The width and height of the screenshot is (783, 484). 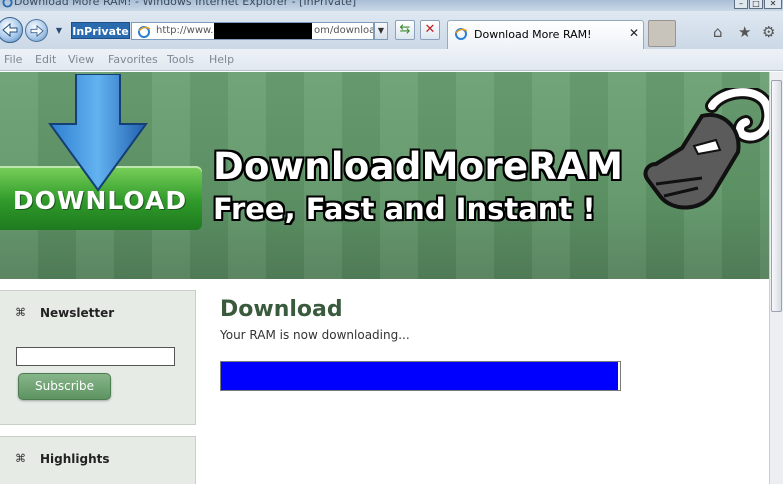 I want to click on home-icon: ⌂, so click(x=718, y=32).